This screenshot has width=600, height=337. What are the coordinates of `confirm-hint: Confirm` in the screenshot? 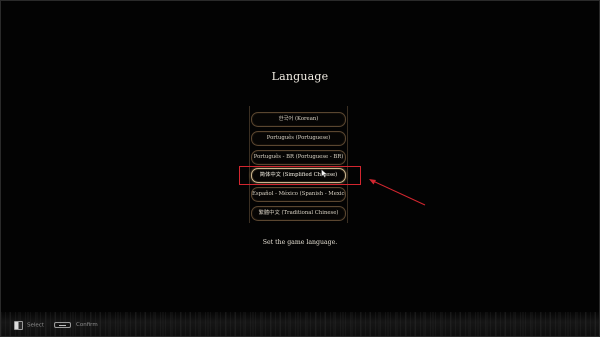 It's located at (76, 325).